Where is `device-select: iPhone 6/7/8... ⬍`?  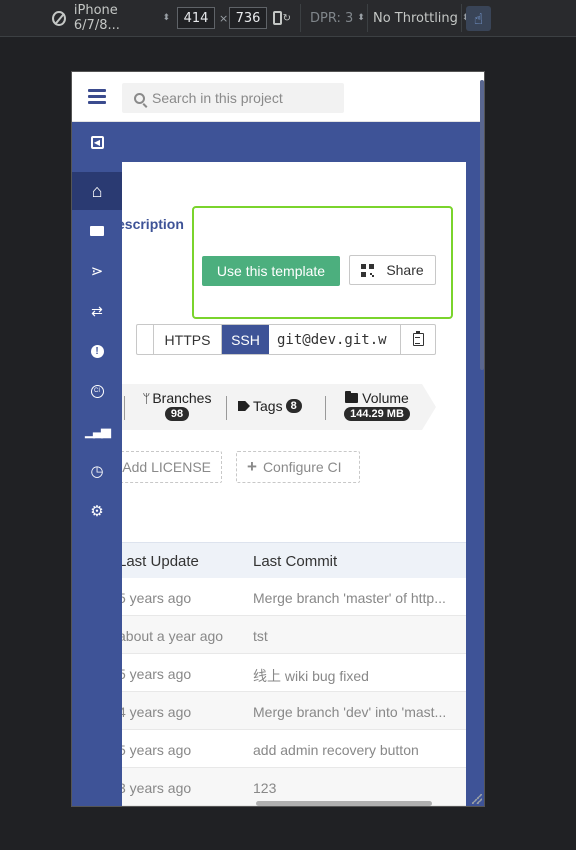 device-select: iPhone 6/7/8... ⬍ is located at coordinates (111, 18).